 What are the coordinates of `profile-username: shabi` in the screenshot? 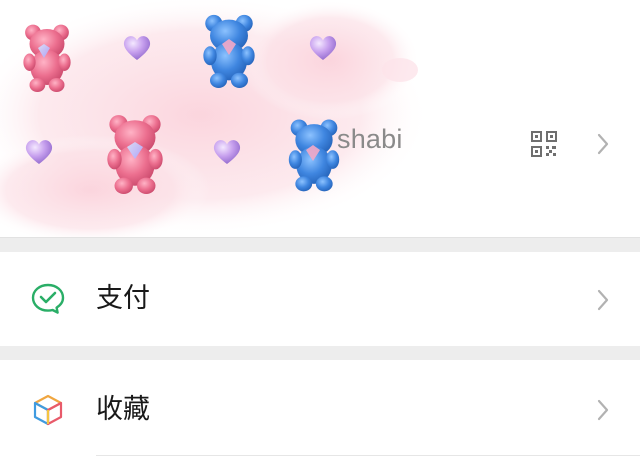 It's located at (370, 139).